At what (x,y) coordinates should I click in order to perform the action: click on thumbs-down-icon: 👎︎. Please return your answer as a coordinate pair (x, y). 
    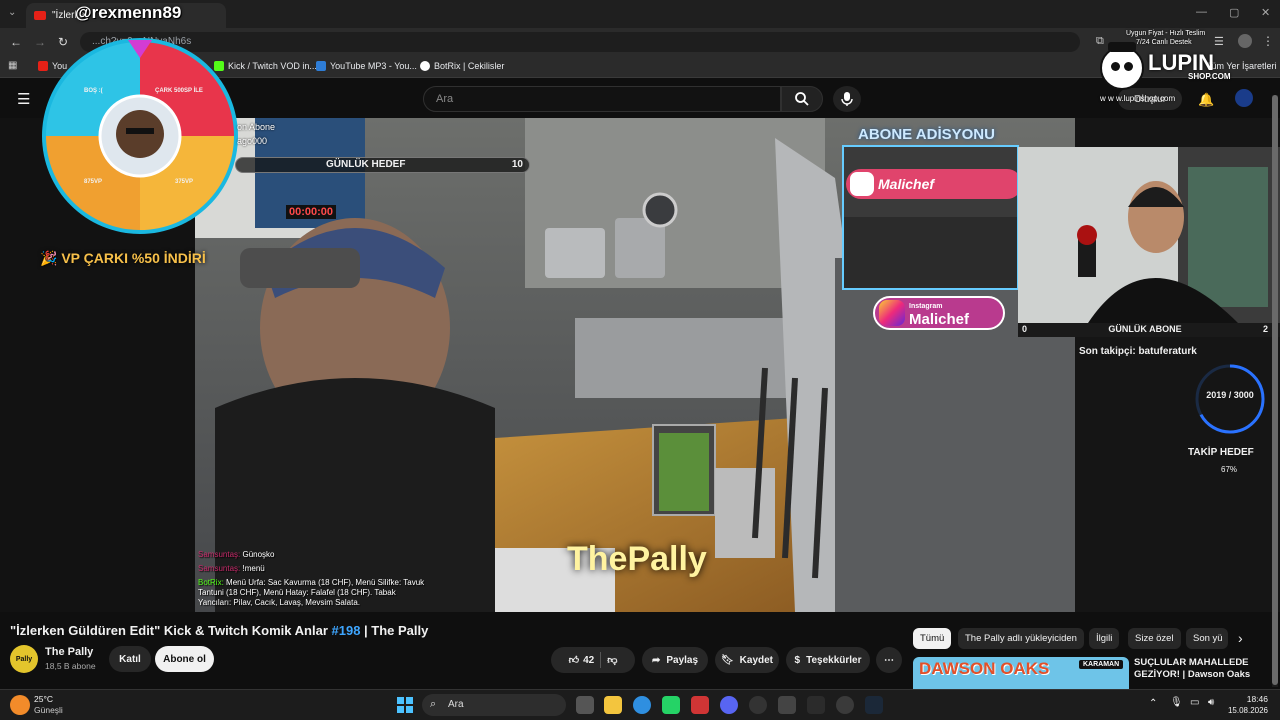
    Looking at the image, I should click on (612, 660).